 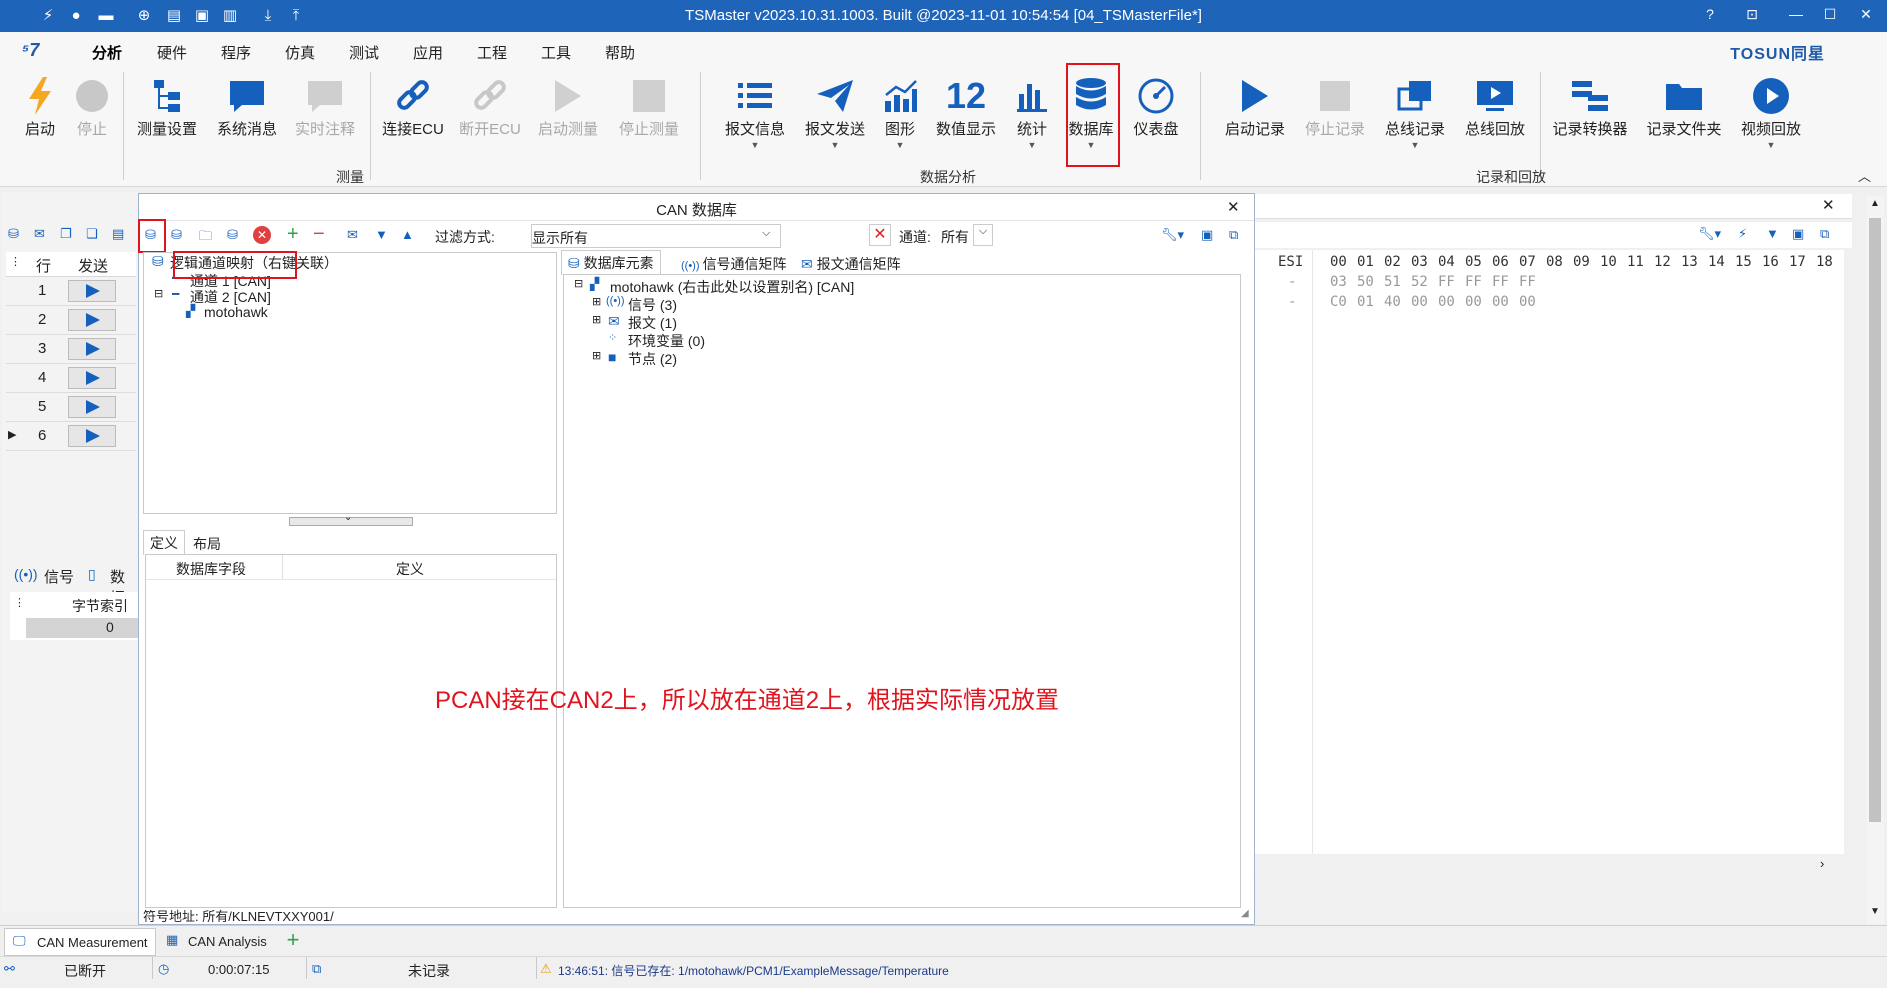 I want to click on node-signals: 信号 (3), so click(x=652, y=305).